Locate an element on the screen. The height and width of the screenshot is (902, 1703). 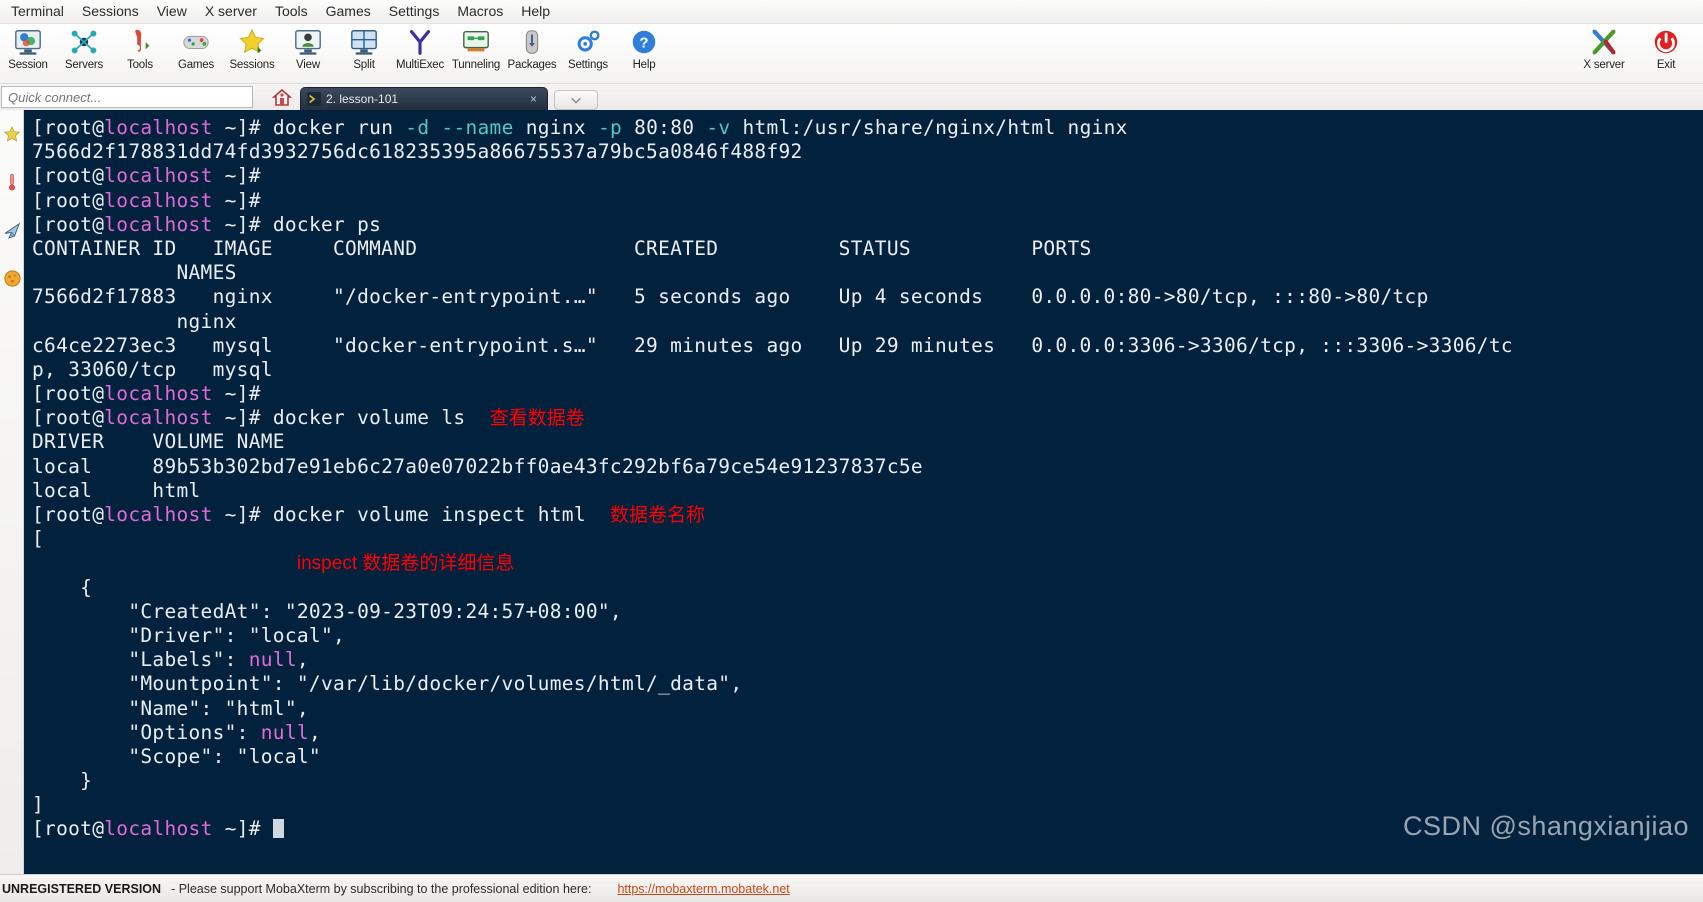
tab-strip: 2. lesson-101 × is located at coordinates (449, 97).